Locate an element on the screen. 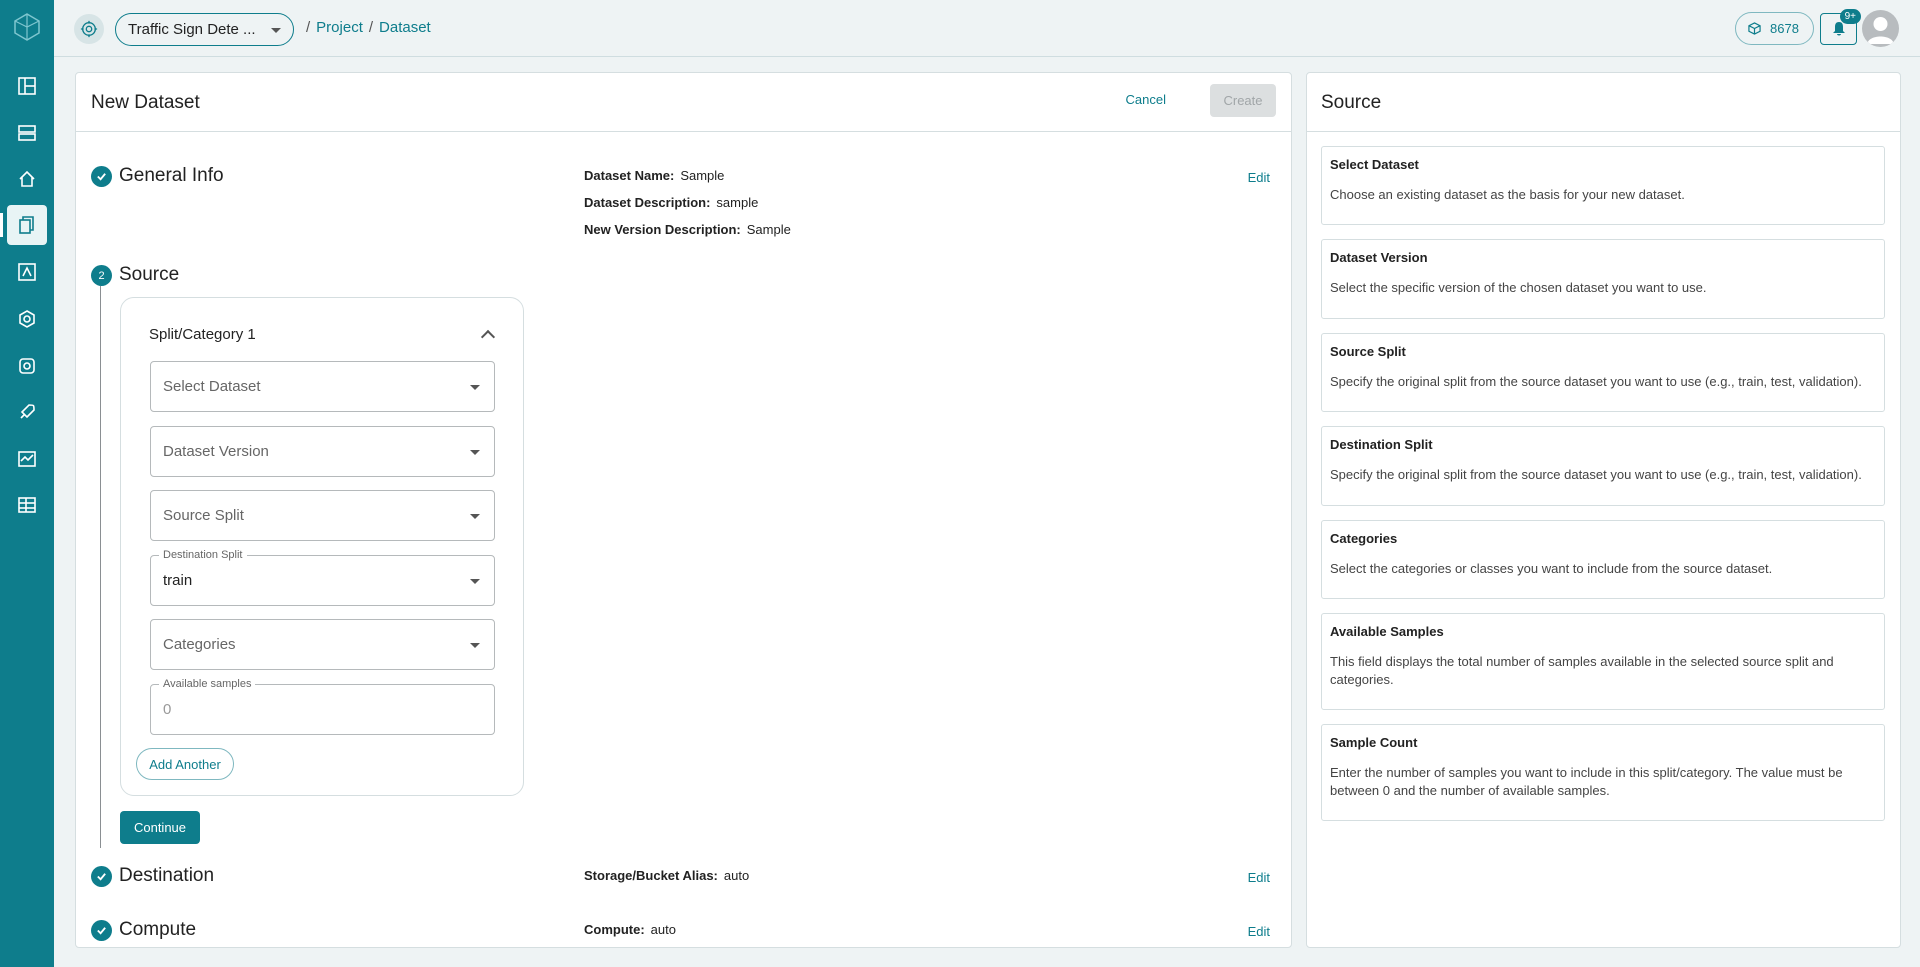  edit-destination-link: Edit is located at coordinates (1259, 877).